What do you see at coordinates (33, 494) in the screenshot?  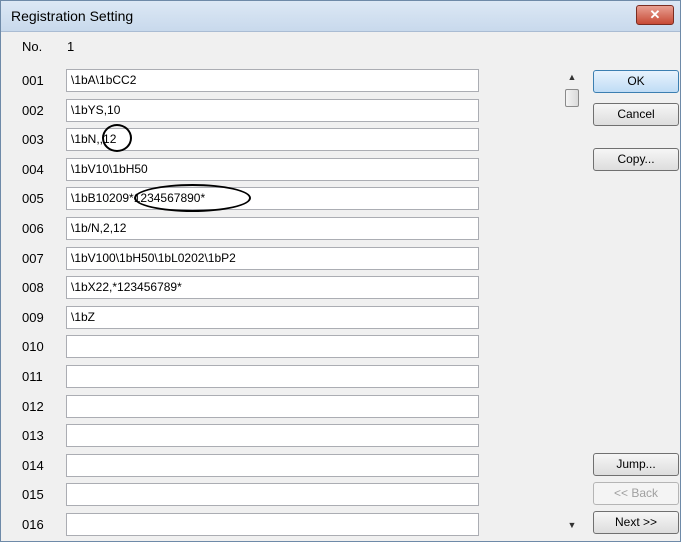 I see `row-number-label: 015` at bounding box center [33, 494].